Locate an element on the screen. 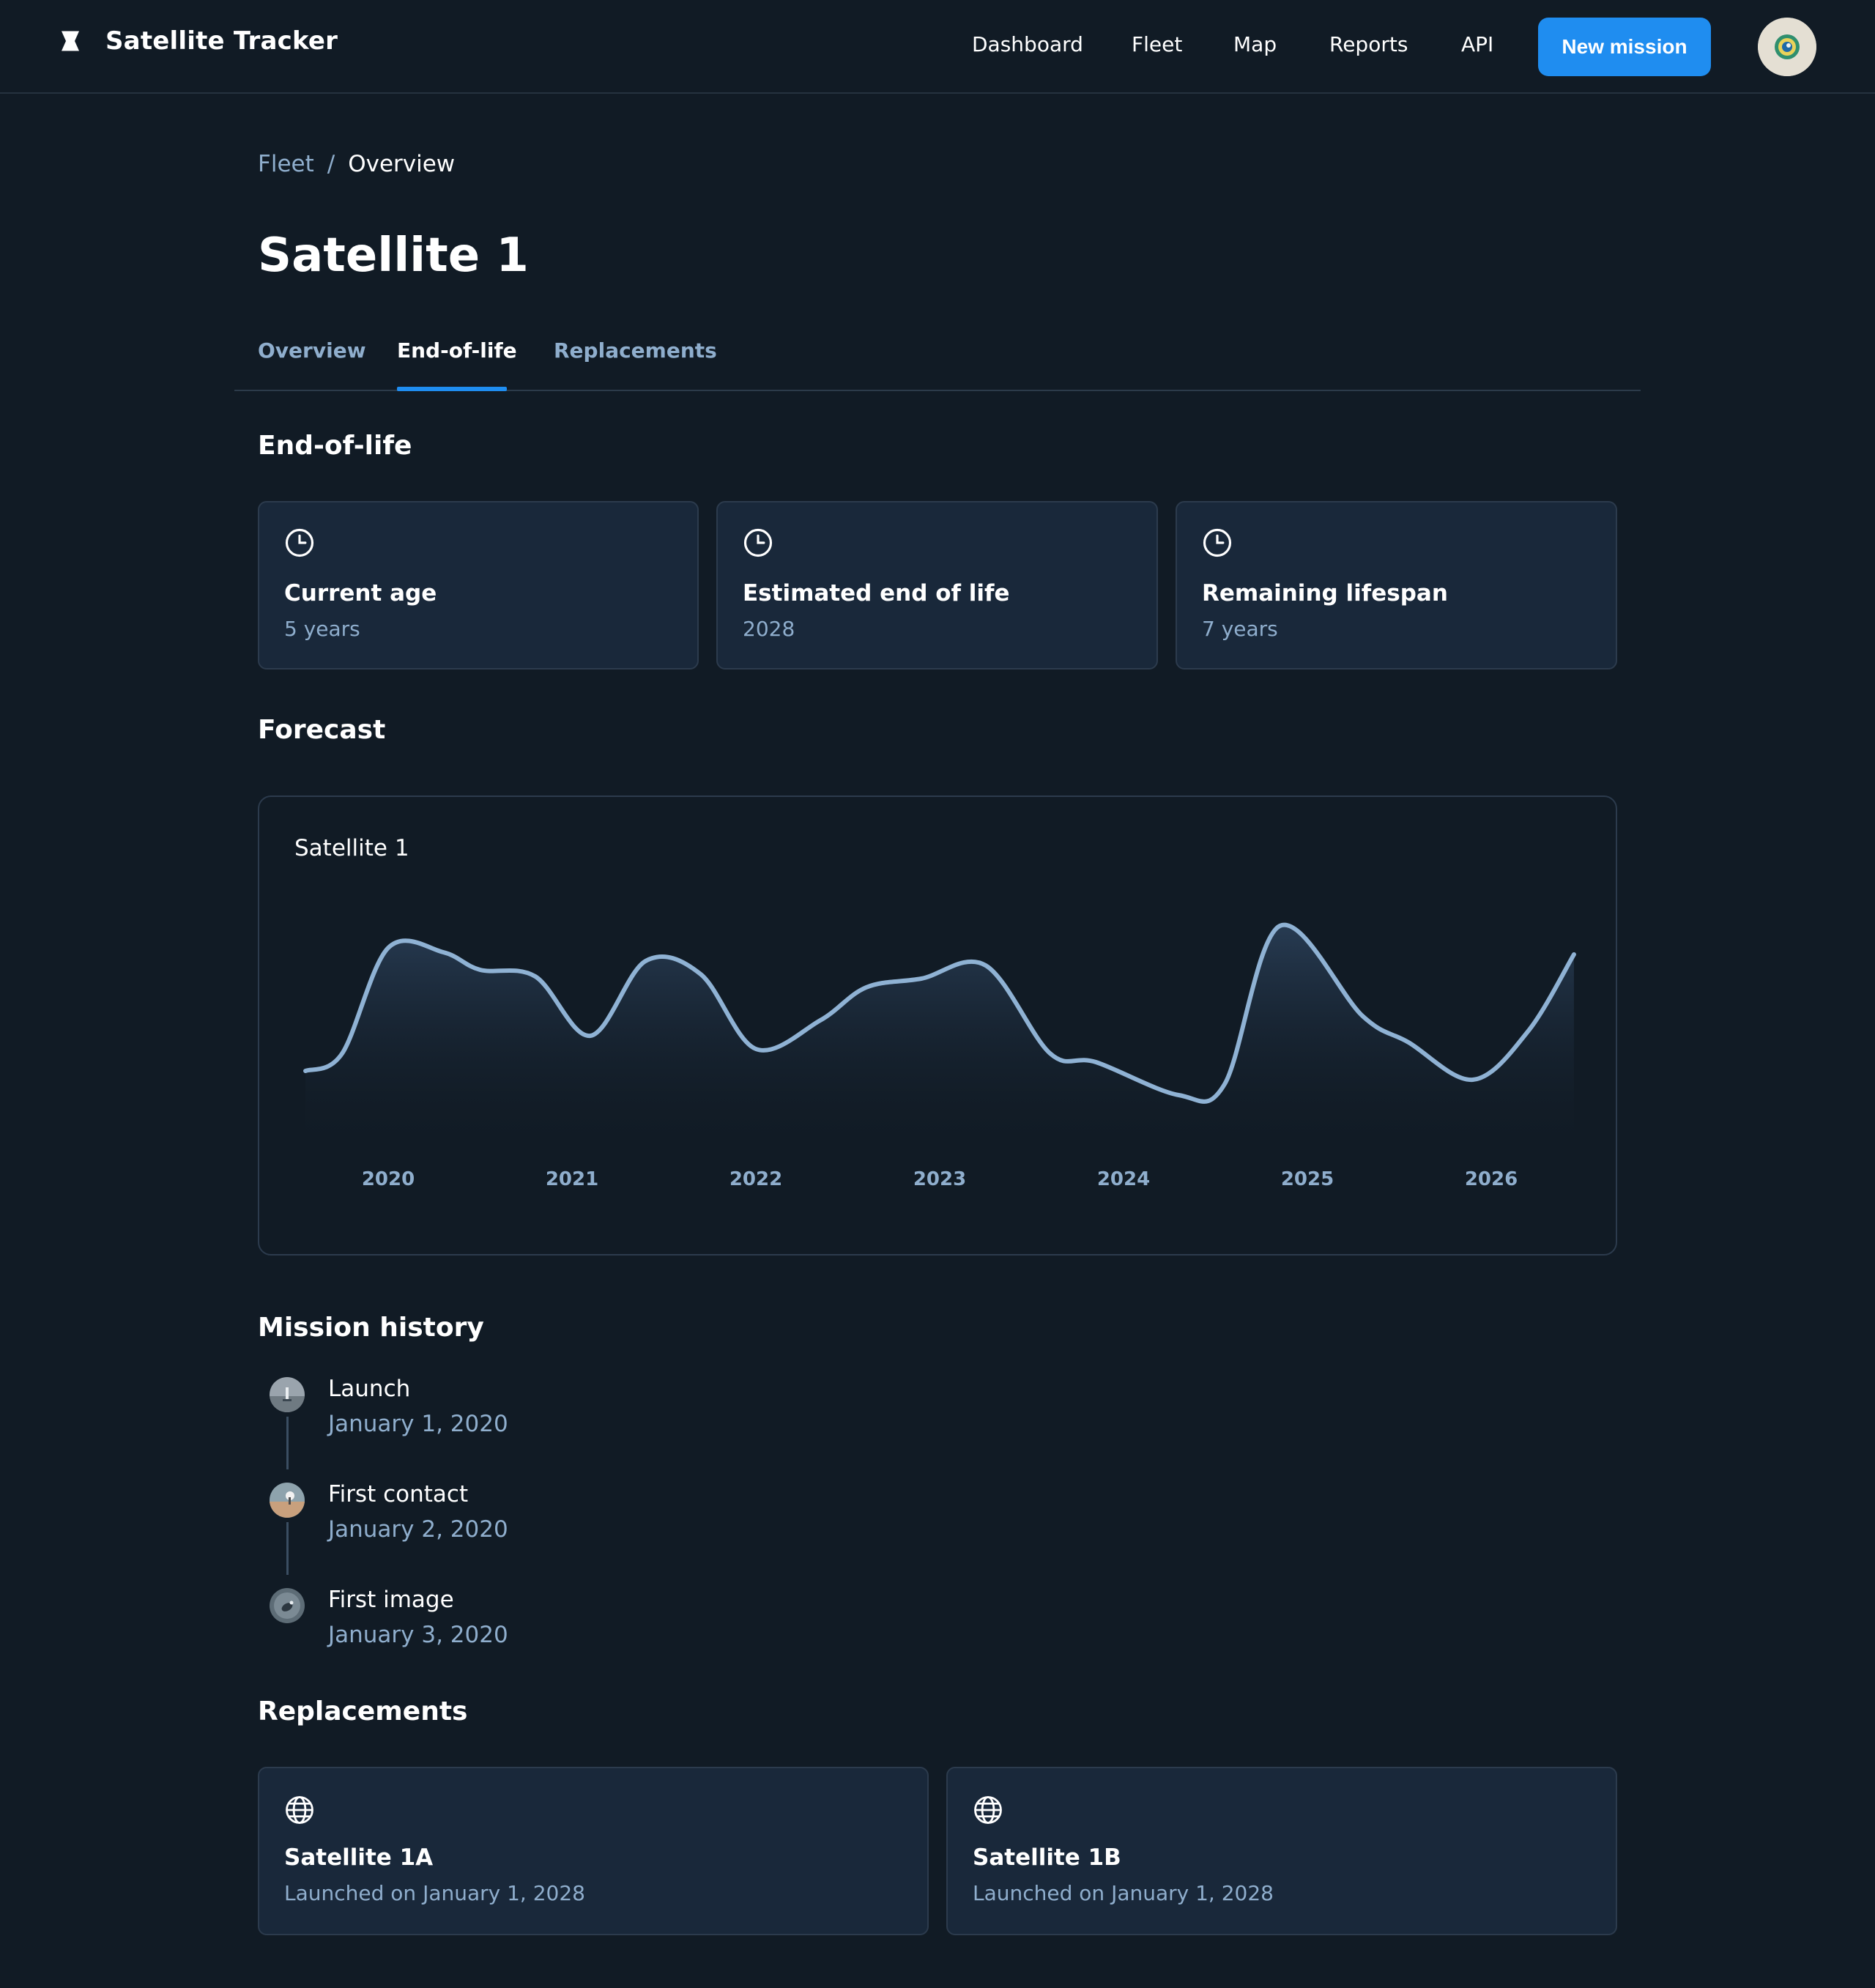 The height and width of the screenshot is (1988, 1875). timeline-title: First image is located at coordinates (391, 1600).